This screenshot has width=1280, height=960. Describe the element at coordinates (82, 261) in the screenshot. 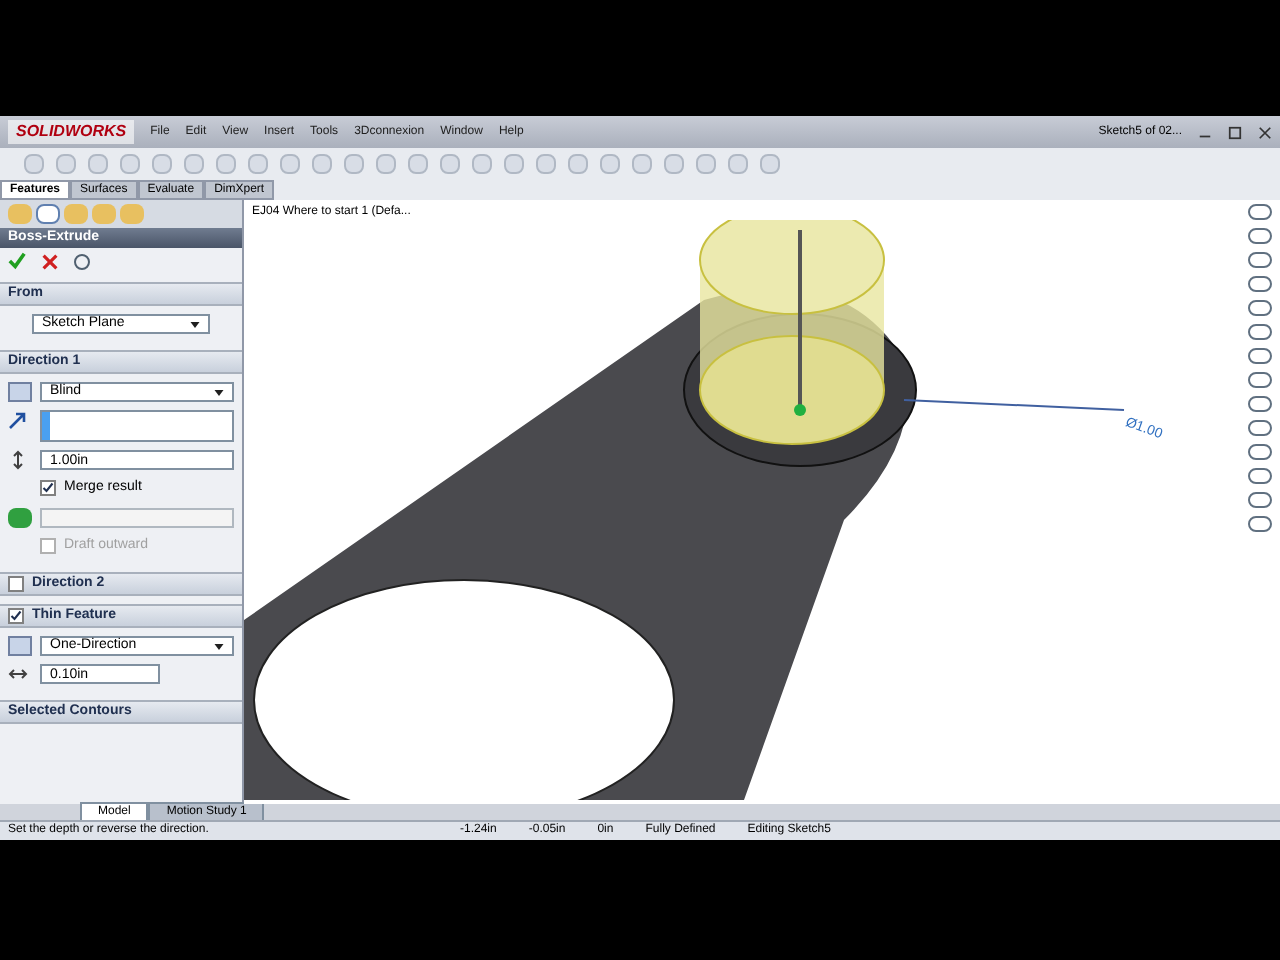

I see `preview-icon` at that location.